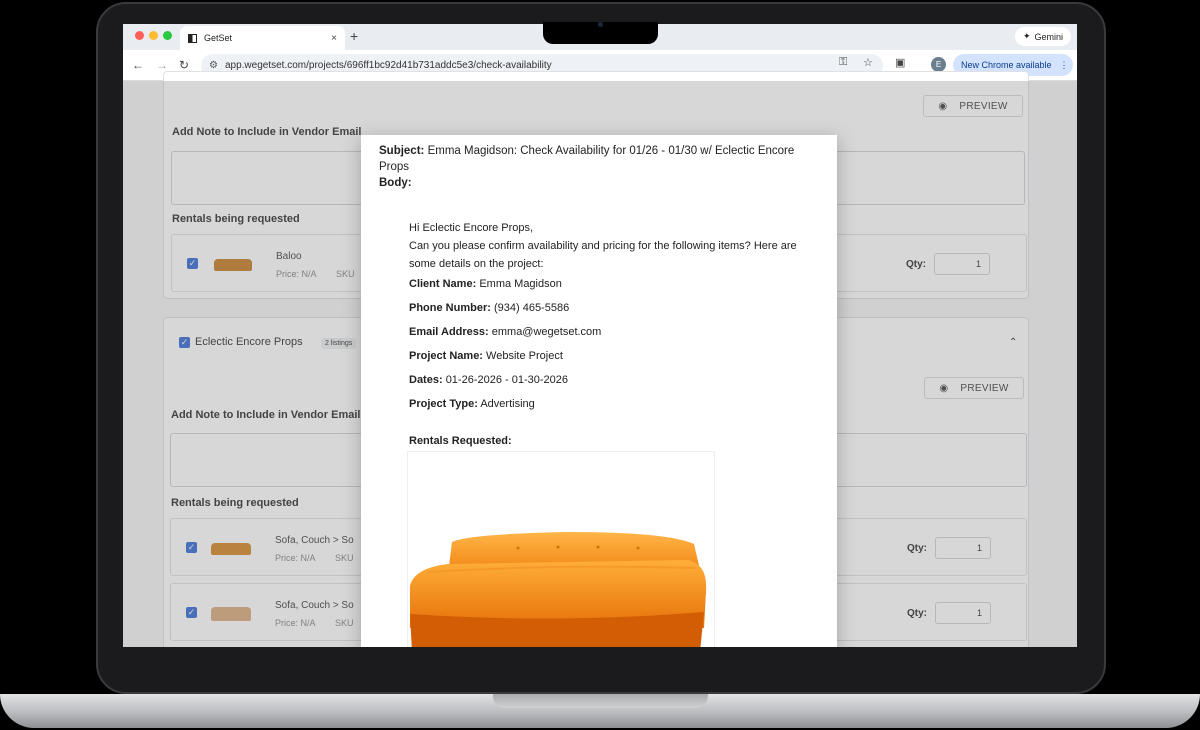 This screenshot has width=1200, height=730. Describe the element at coordinates (471, 228) in the screenshot. I see `email-greeting: Hi Eclectic Encore Props,` at that location.